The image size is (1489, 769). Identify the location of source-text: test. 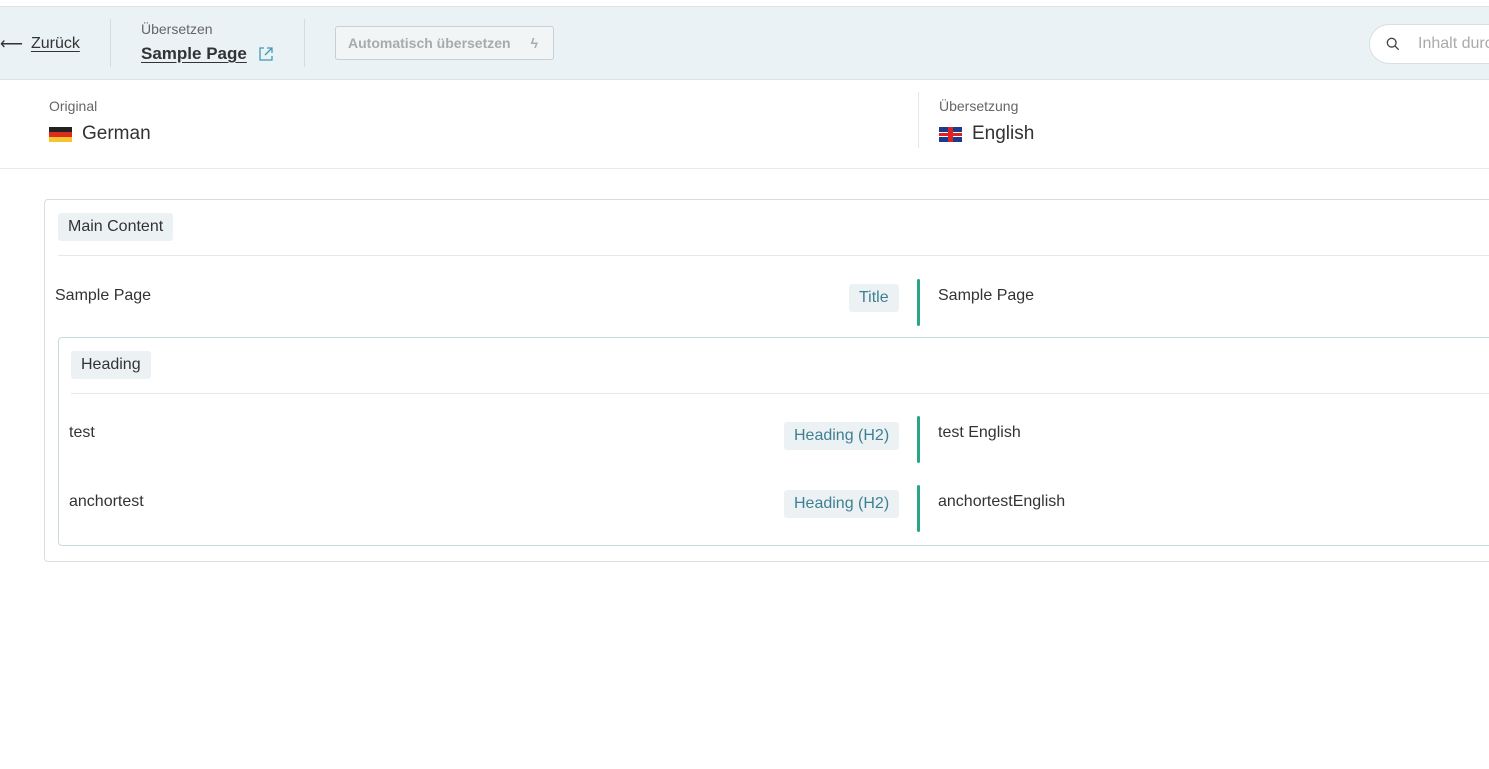
(82, 432).